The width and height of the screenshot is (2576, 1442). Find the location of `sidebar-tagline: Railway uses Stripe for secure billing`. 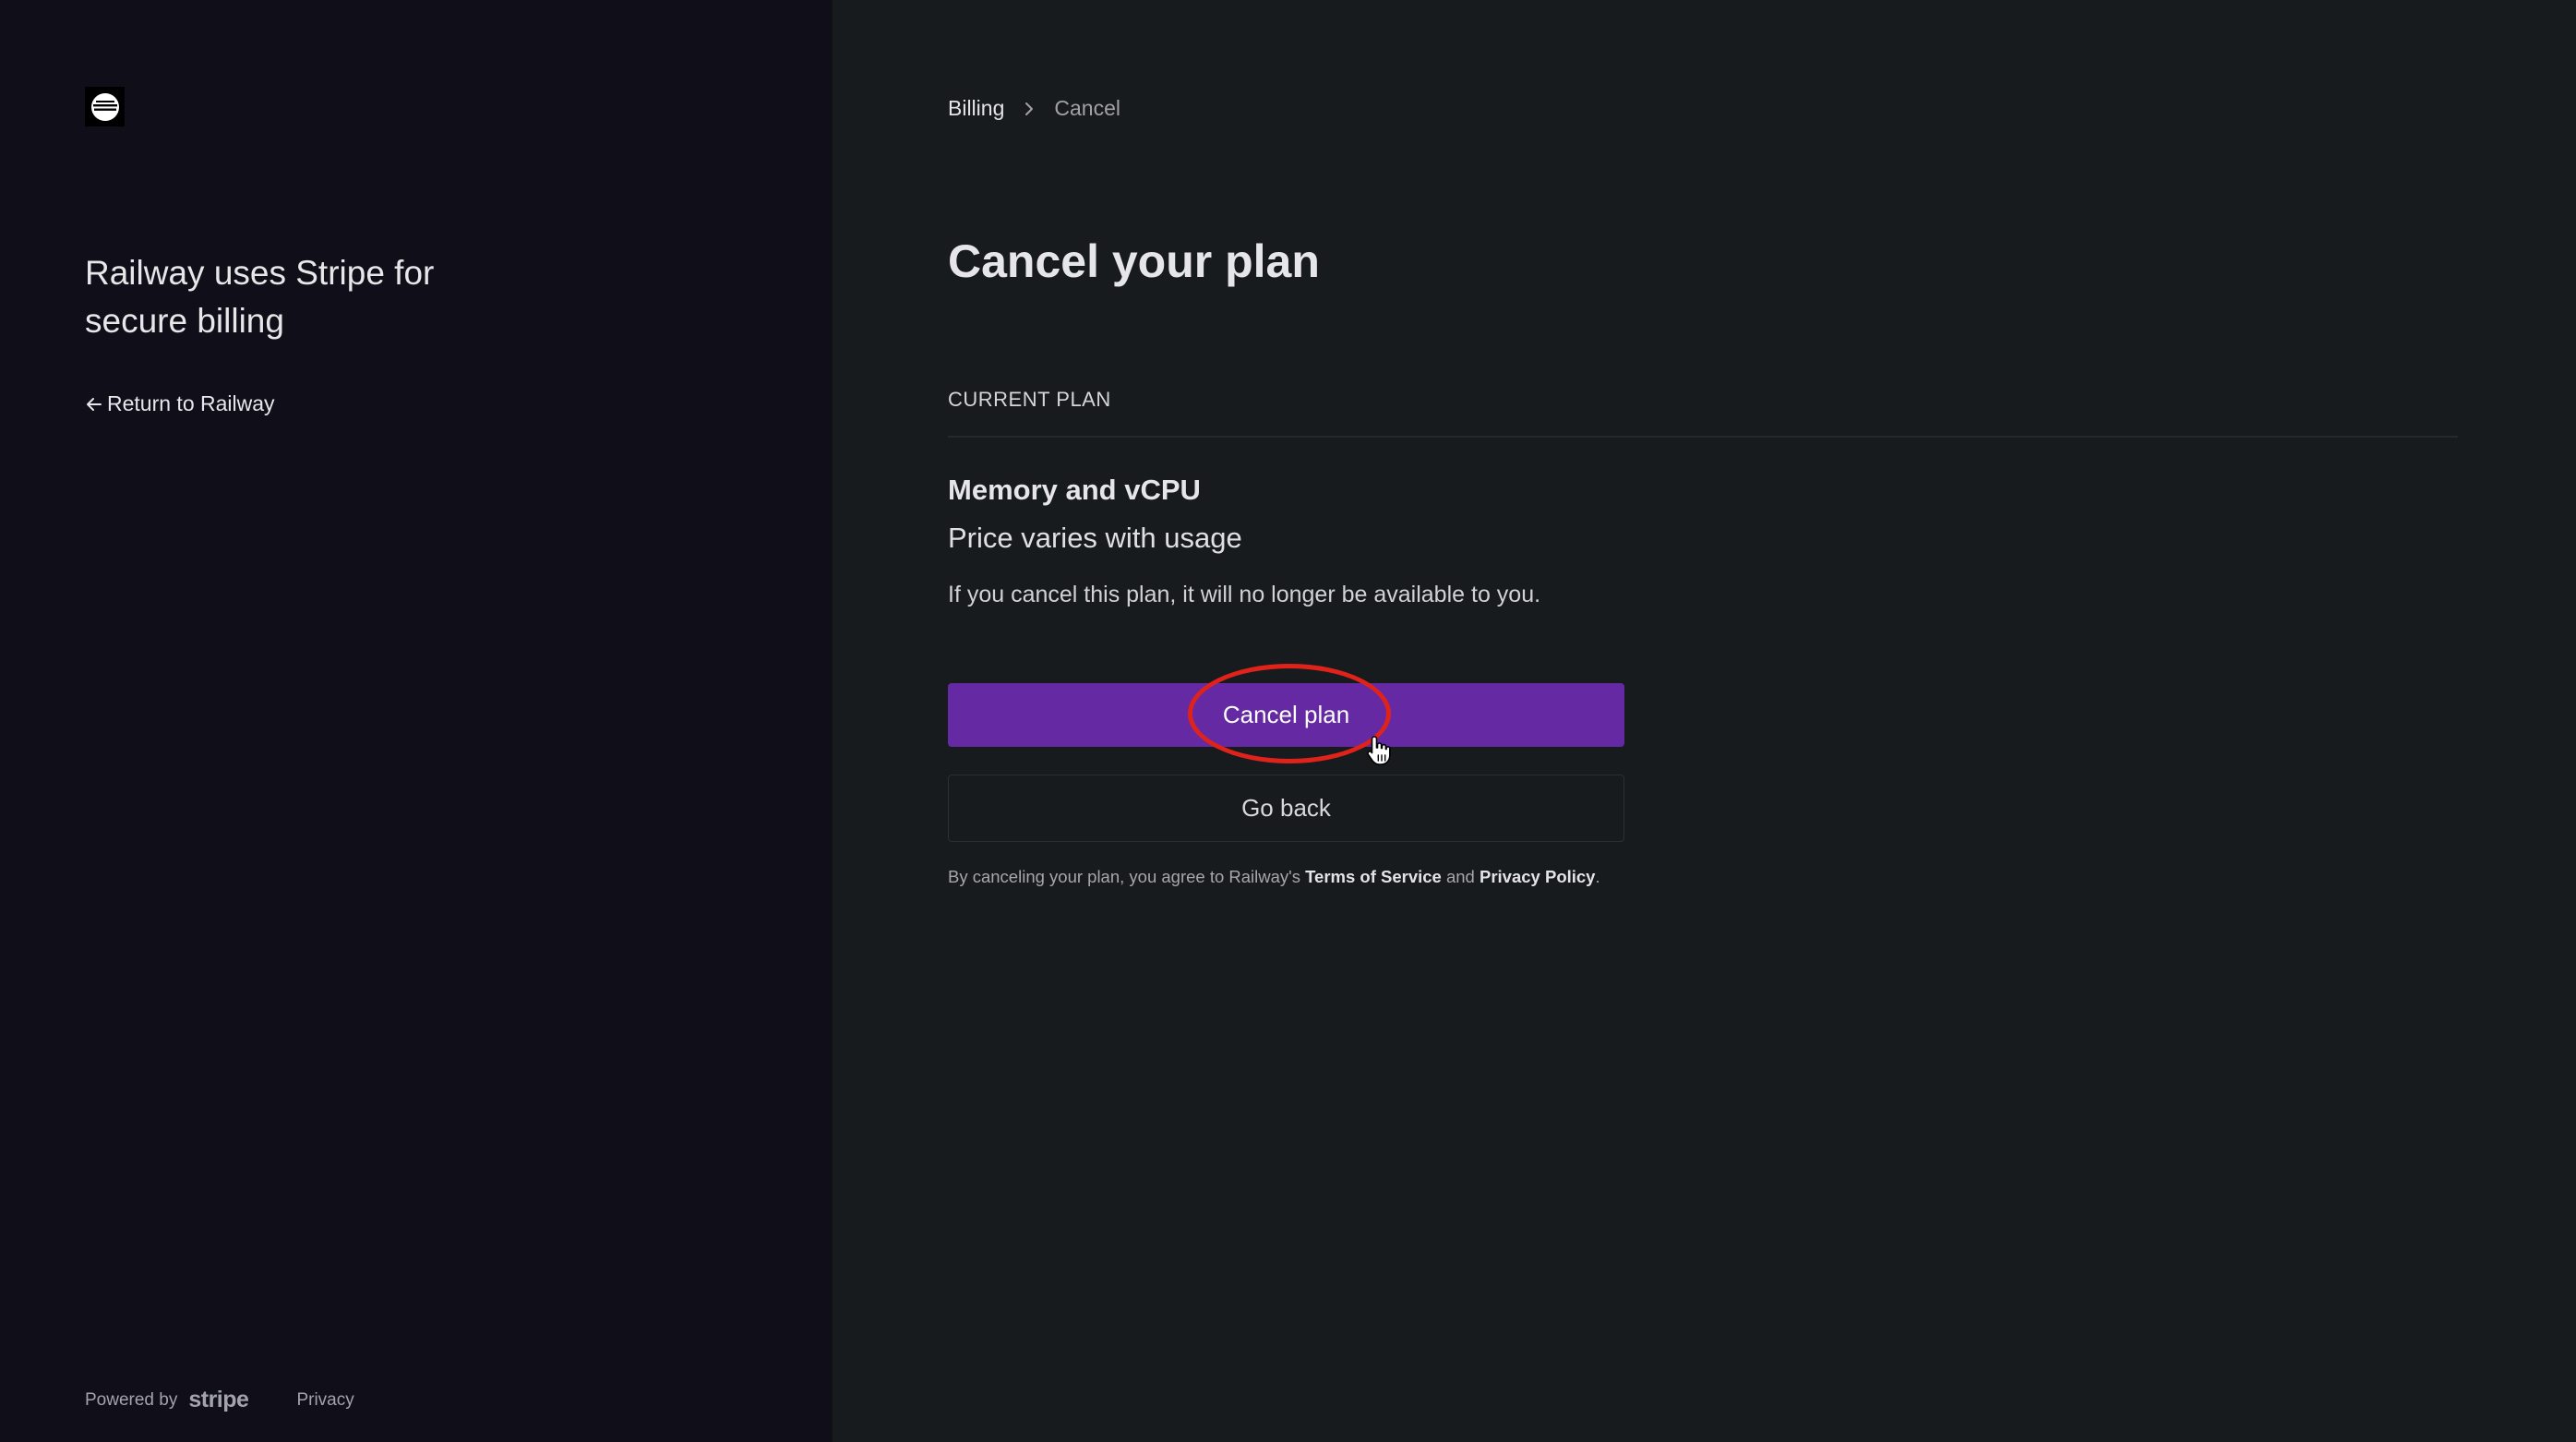

sidebar-tagline: Railway uses Stripe for secure billing is located at coordinates (260, 297).